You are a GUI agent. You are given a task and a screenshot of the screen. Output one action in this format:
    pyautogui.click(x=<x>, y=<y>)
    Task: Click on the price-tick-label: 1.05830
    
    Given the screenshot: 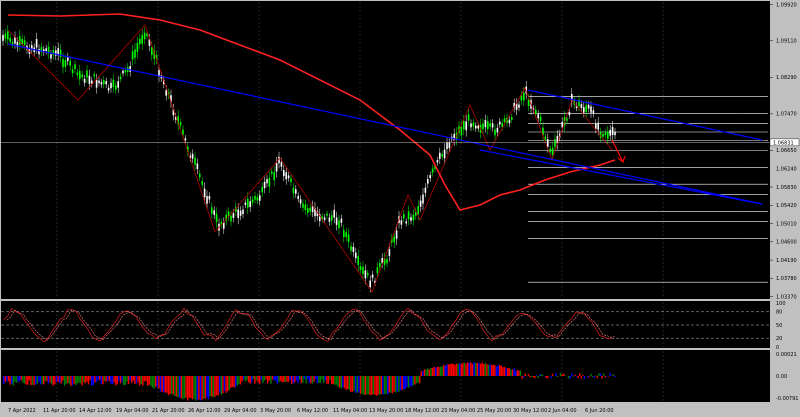 What is the action you would take?
    pyautogui.click(x=786, y=188)
    